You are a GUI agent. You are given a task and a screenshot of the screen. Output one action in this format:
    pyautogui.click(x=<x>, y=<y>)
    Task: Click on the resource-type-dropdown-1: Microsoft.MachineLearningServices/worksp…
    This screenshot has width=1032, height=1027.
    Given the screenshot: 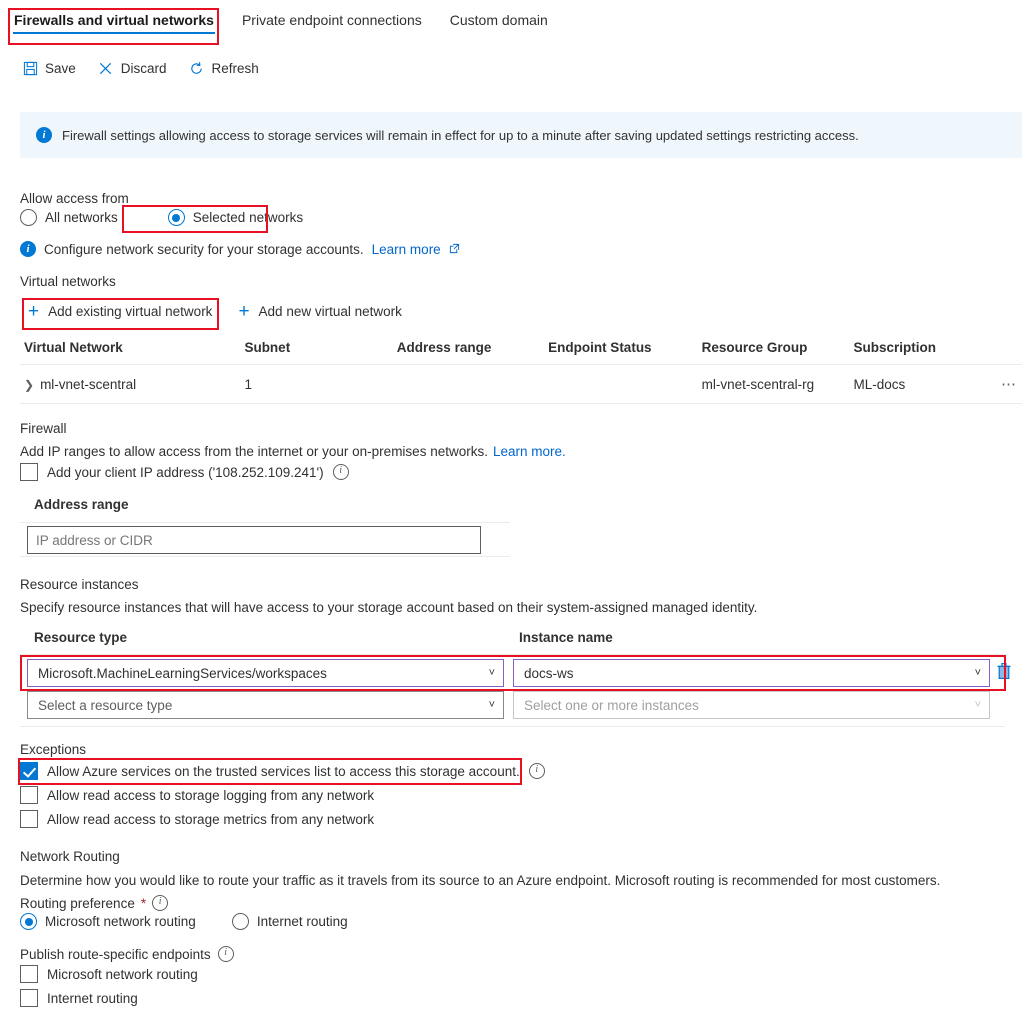 What is the action you would take?
    pyautogui.click(x=265, y=673)
    